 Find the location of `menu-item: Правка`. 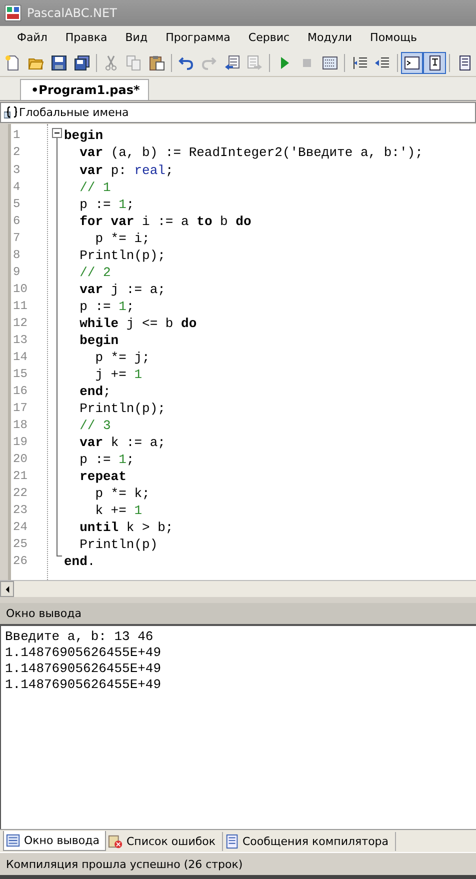

menu-item: Правка is located at coordinates (86, 37).